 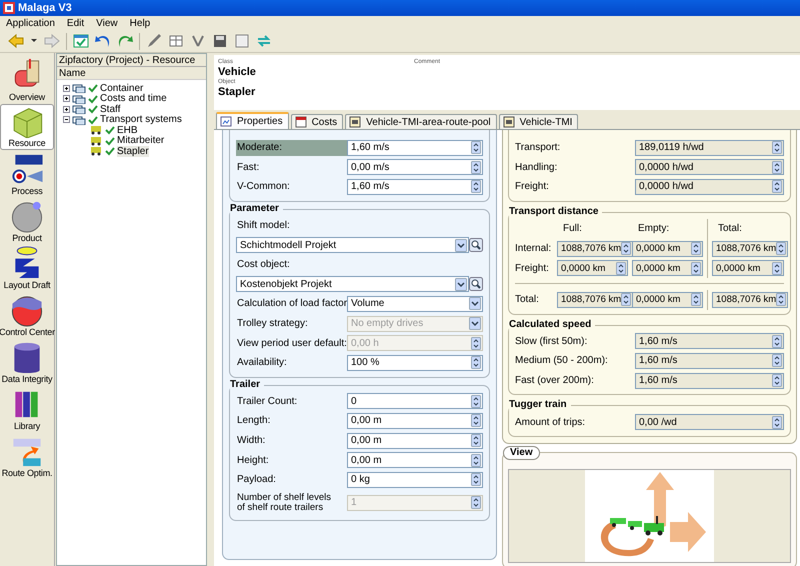 What do you see at coordinates (352, 245) in the screenshot?
I see `dropdown: Schichtmodell Projekt` at bounding box center [352, 245].